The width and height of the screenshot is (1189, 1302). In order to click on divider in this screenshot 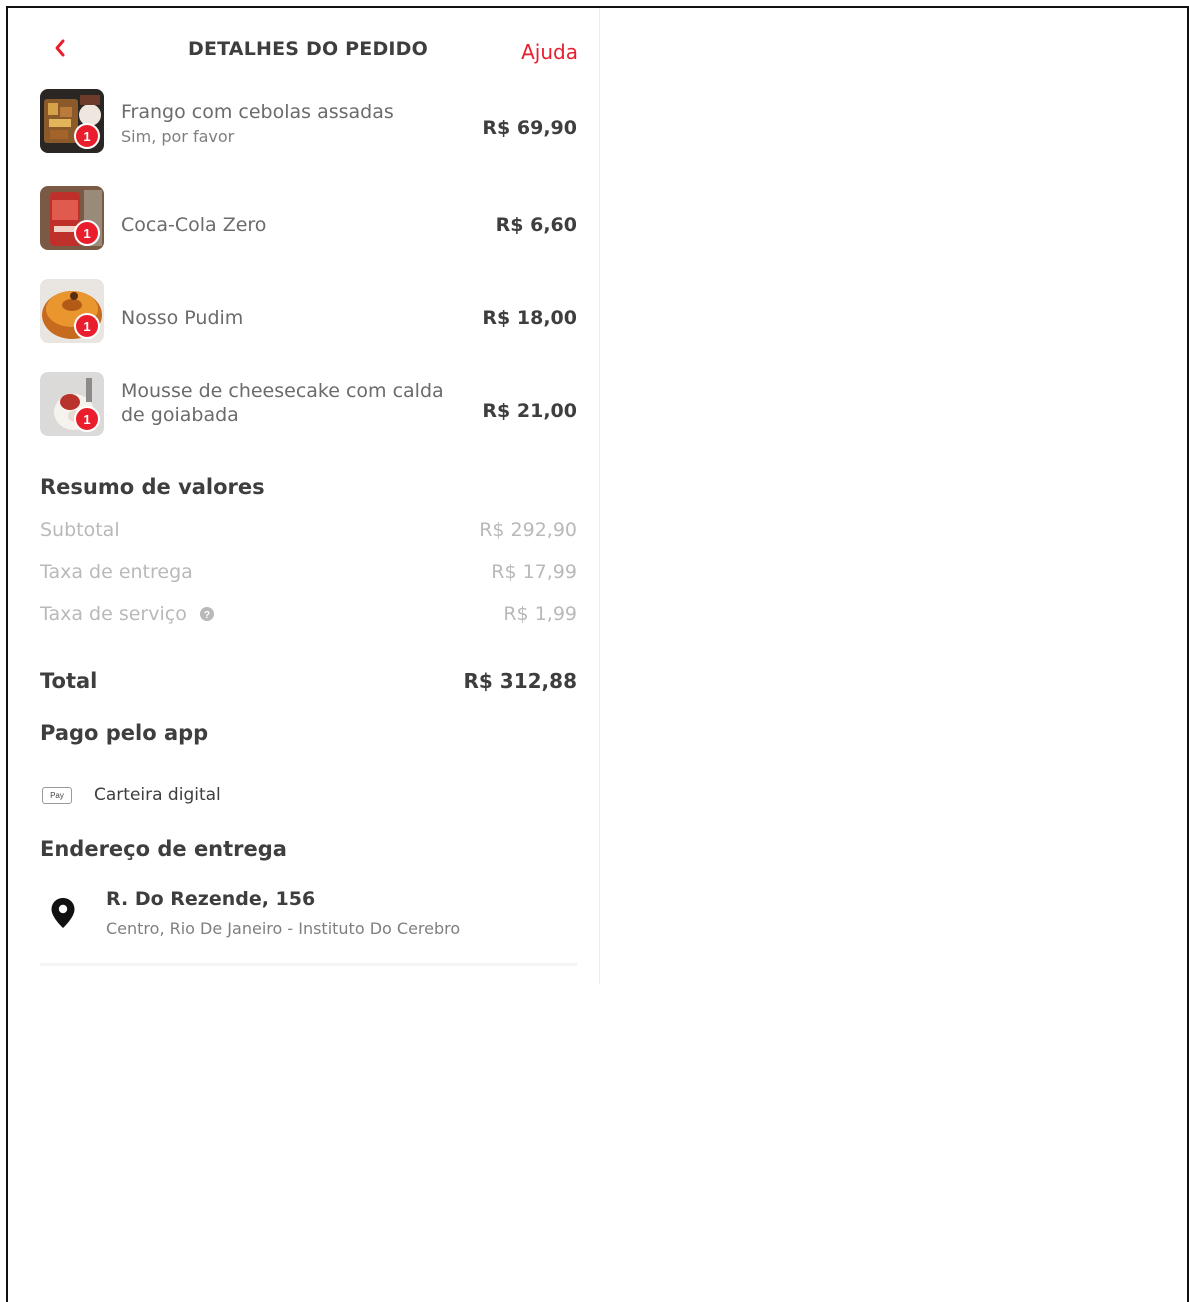, I will do `click(308, 964)`.